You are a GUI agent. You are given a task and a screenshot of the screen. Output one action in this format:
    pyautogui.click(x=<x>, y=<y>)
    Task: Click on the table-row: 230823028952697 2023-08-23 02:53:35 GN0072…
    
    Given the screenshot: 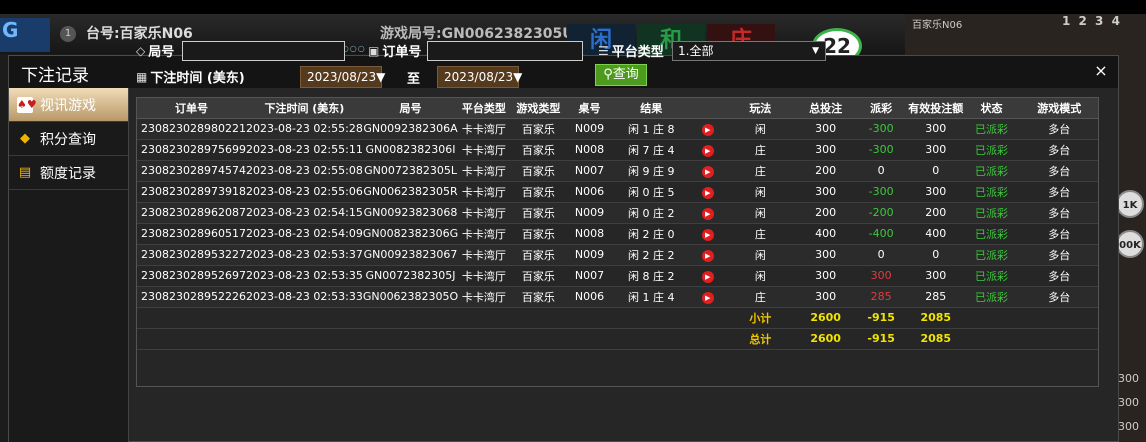 What is the action you would take?
    pyautogui.click(x=617, y=276)
    